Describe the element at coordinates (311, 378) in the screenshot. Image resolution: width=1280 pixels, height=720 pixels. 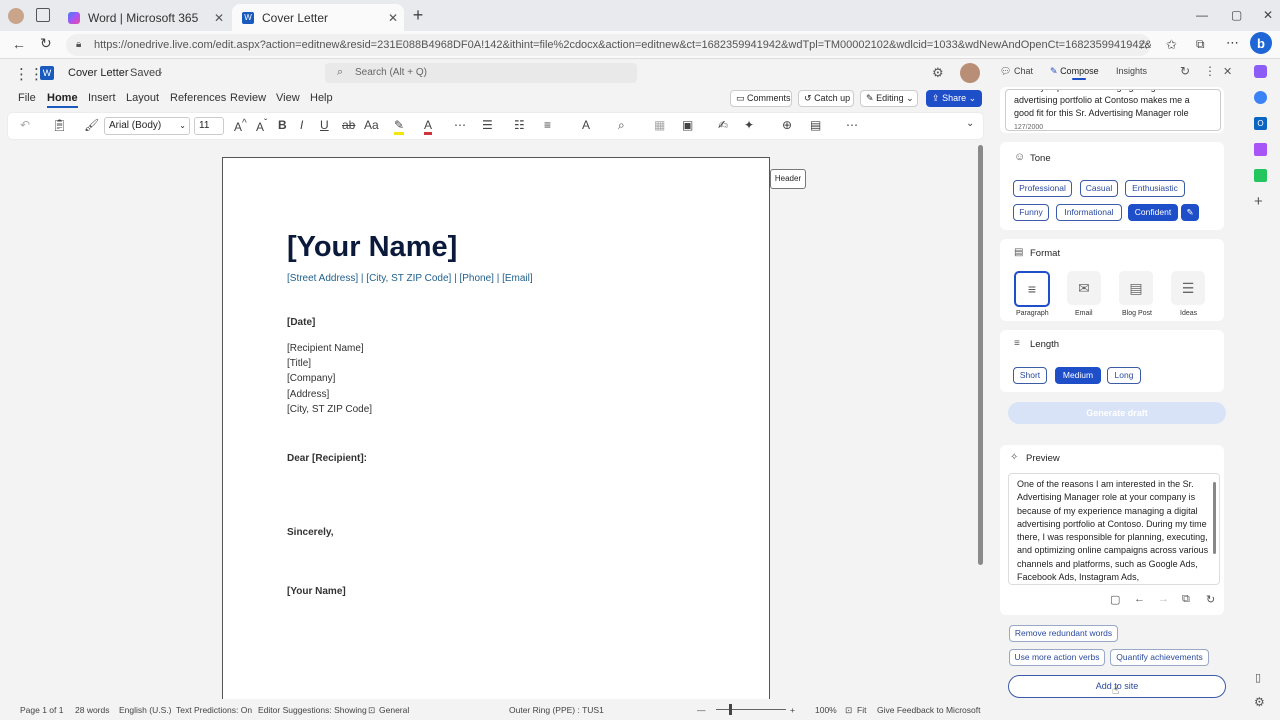
I see `recipient-company: [Company]` at that location.